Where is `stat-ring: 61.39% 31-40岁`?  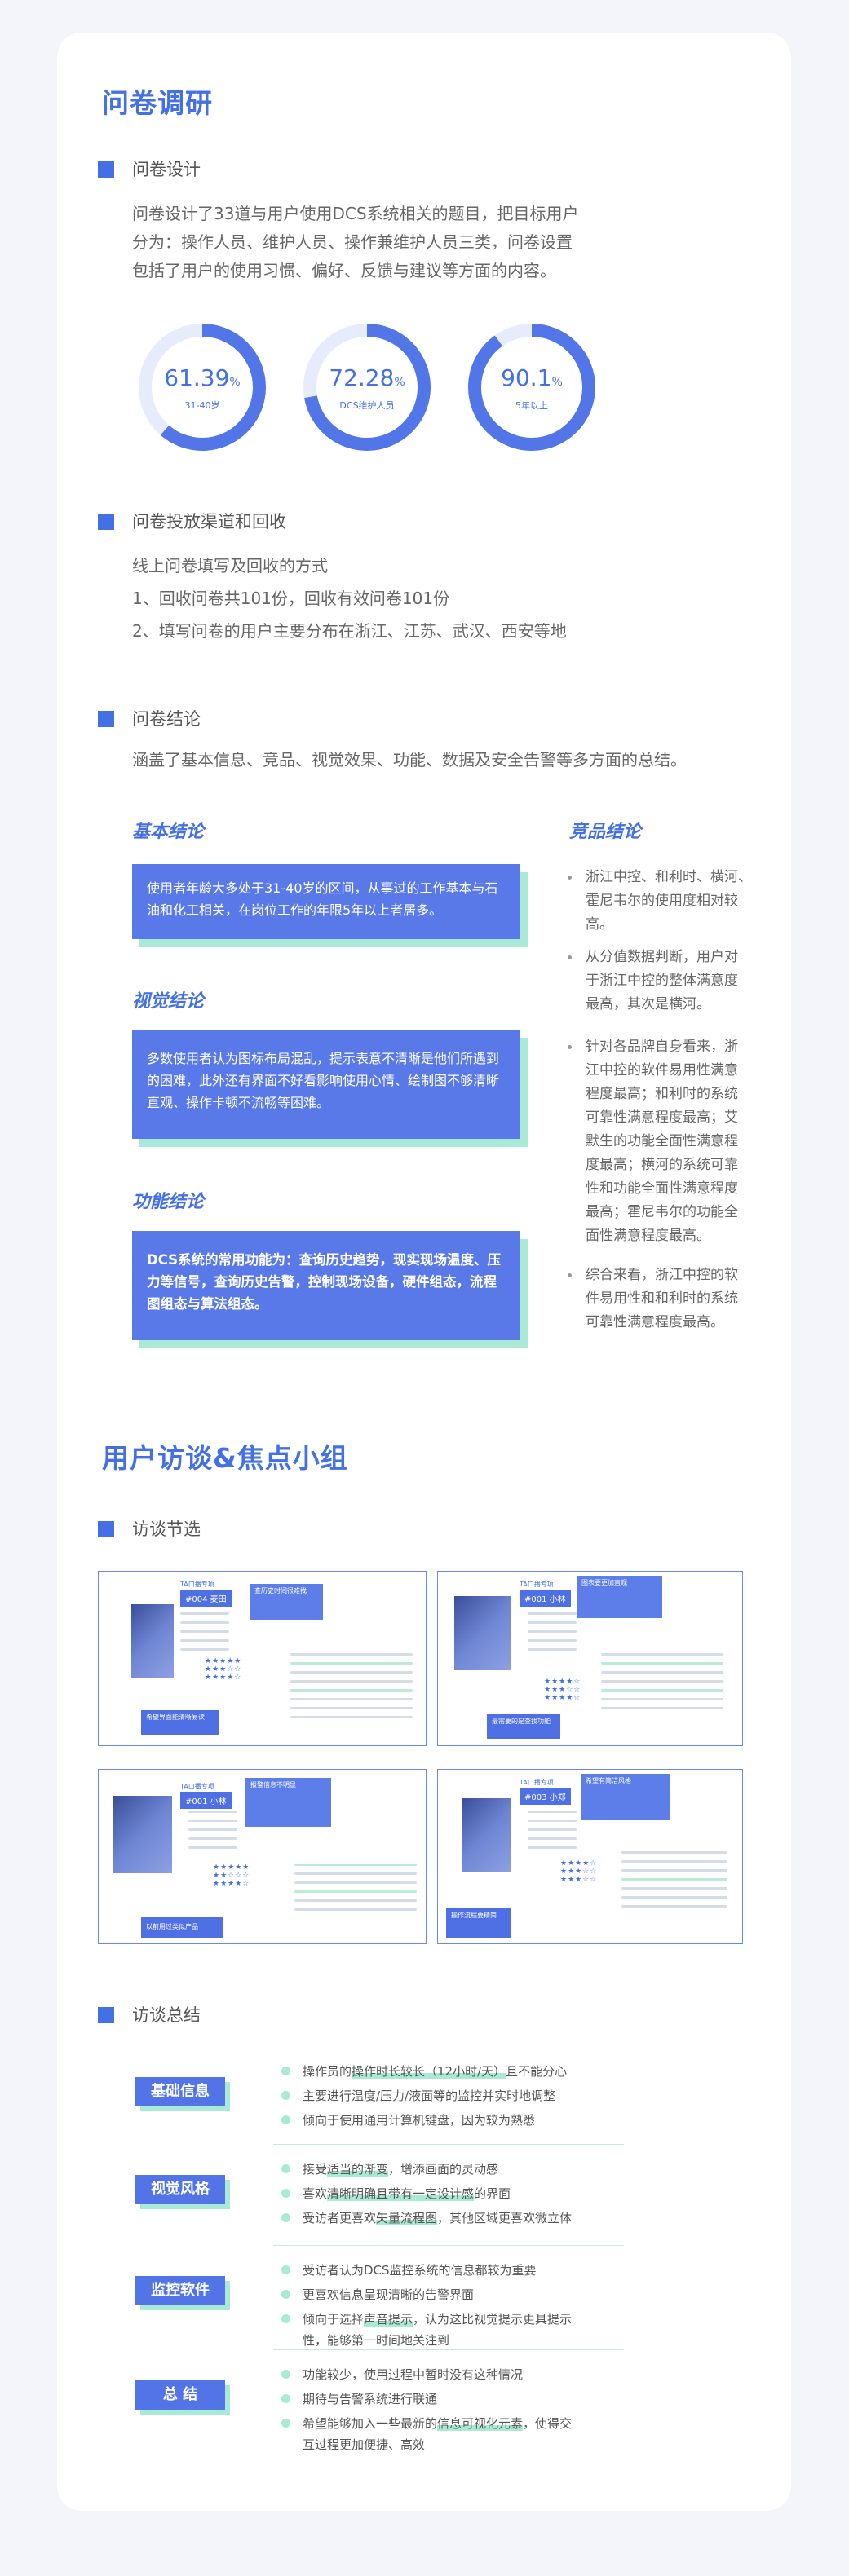
stat-ring: 61.39% 31-40岁 is located at coordinates (202, 387).